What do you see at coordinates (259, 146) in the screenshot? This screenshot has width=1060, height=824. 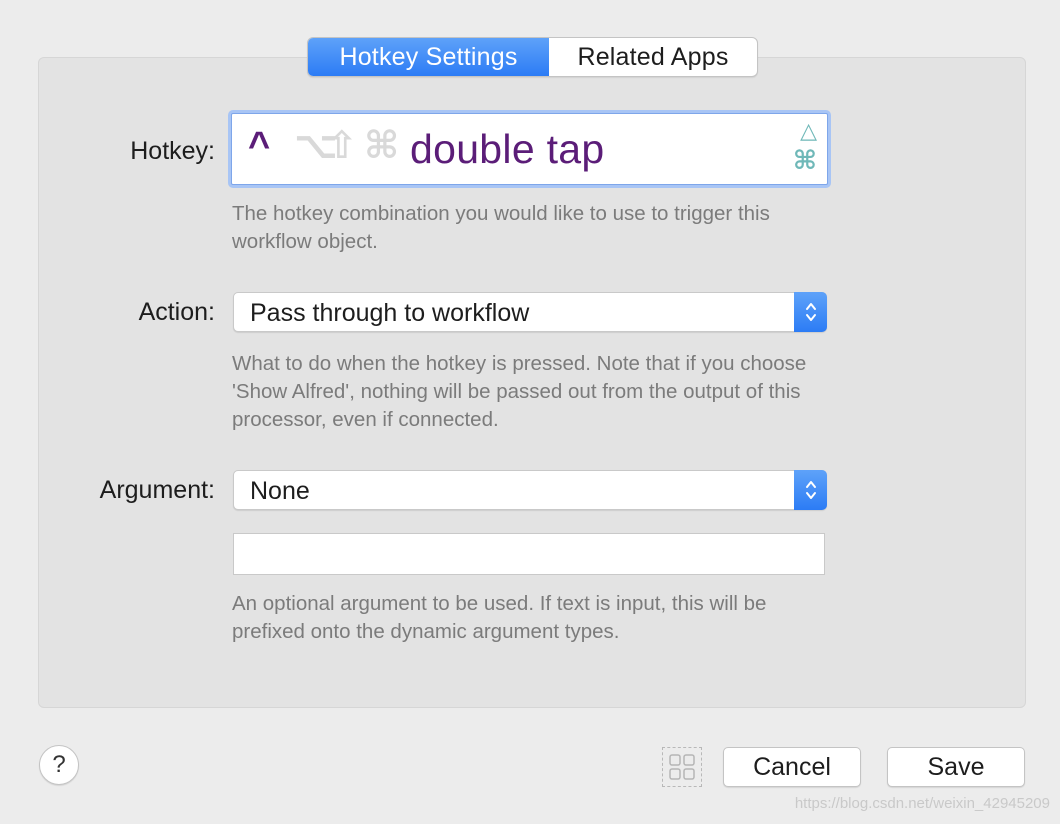 I see `control-modifier-icon: ^` at bounding box center [259, 146].